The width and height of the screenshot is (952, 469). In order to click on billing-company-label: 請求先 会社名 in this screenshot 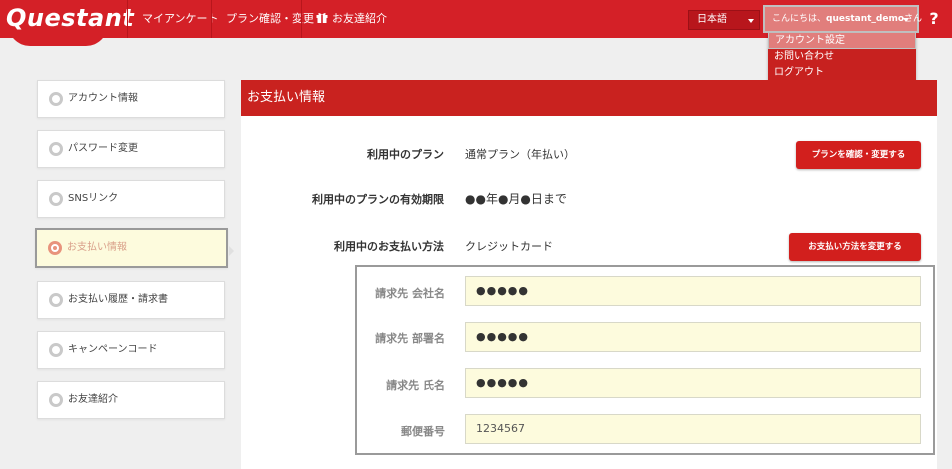, I will do `click(410, 293)`.